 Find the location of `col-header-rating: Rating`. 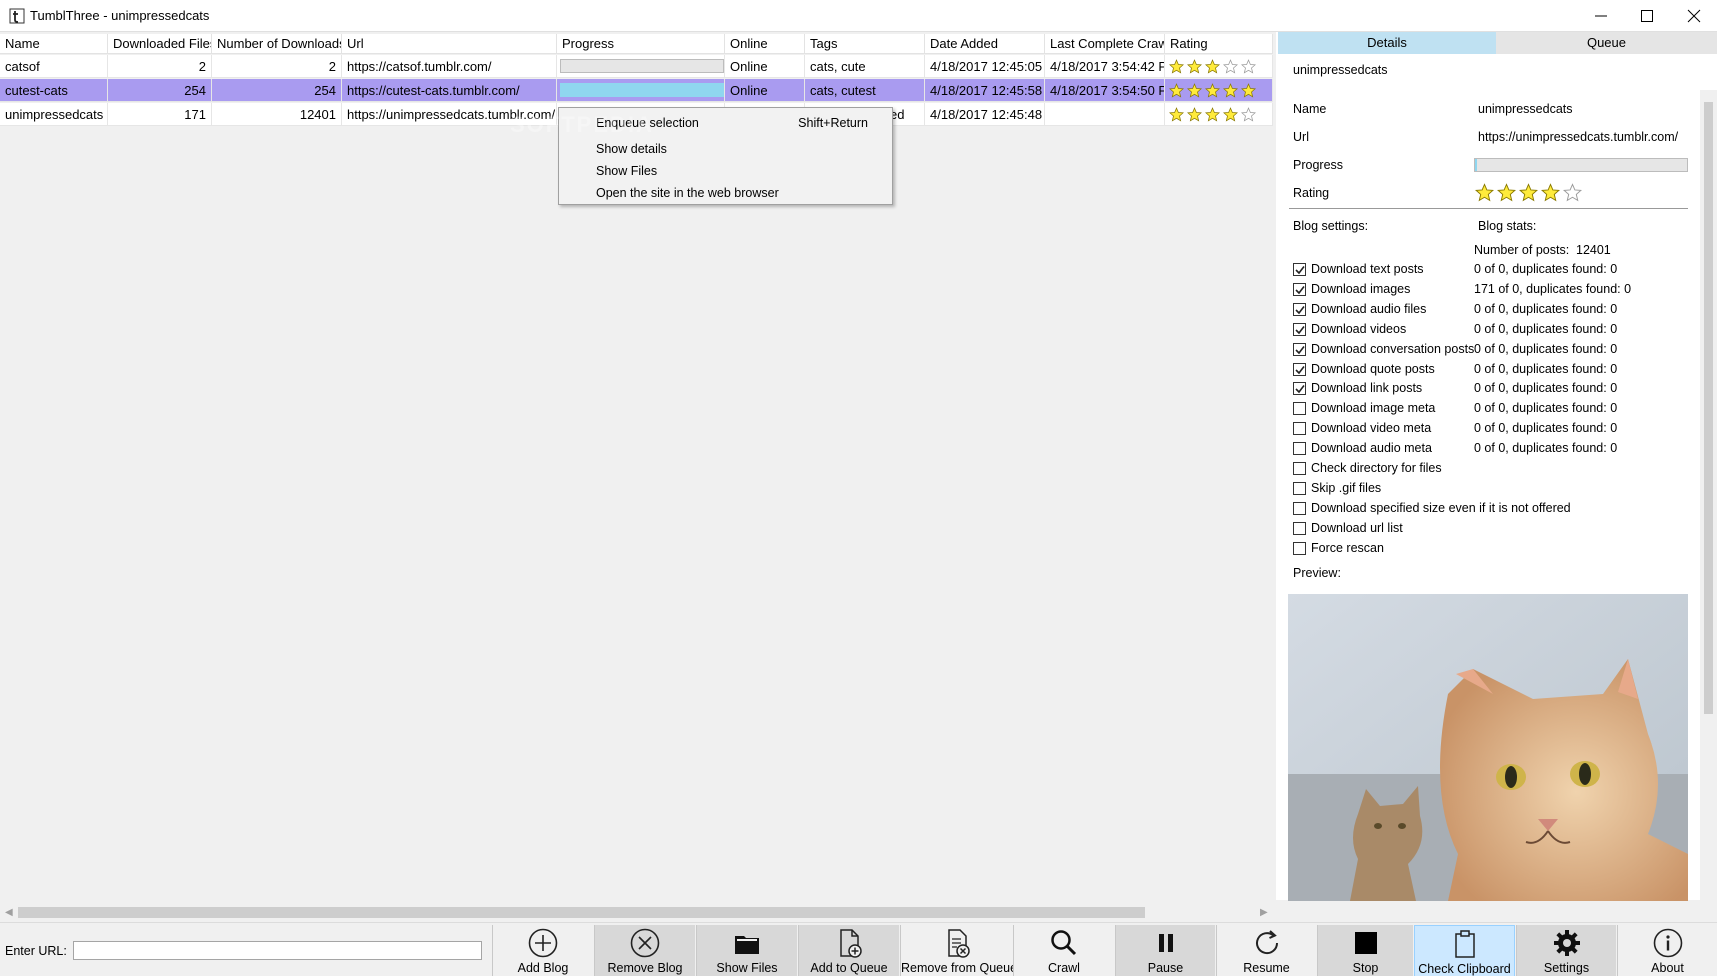

col-header-rating: Rating is located at coordinates (1219, 43).